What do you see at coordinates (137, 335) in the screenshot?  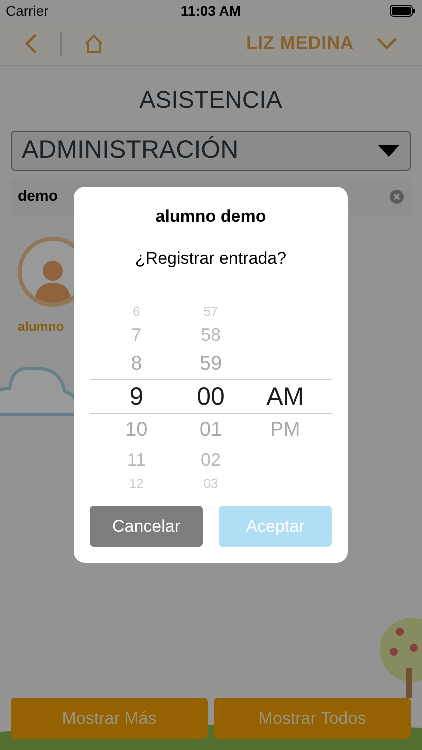 I see `picker-option: 7` at bounding box center [137, 335].